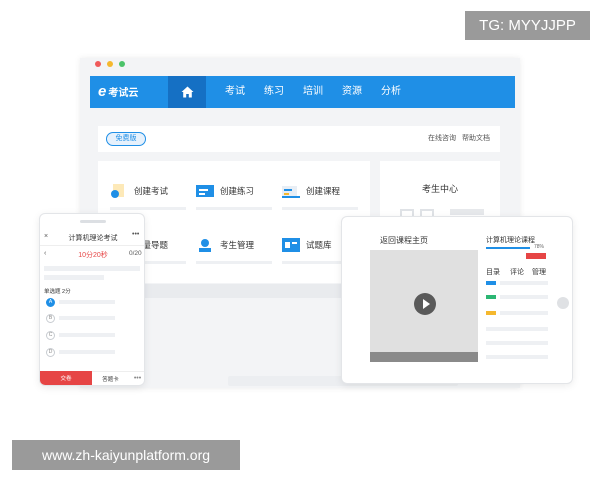 The height and width of the screenshot is (480, 600). Describe the element at coordinates (237, 191) in the screenshot. I see `tile-label: 创建练习` at that location.